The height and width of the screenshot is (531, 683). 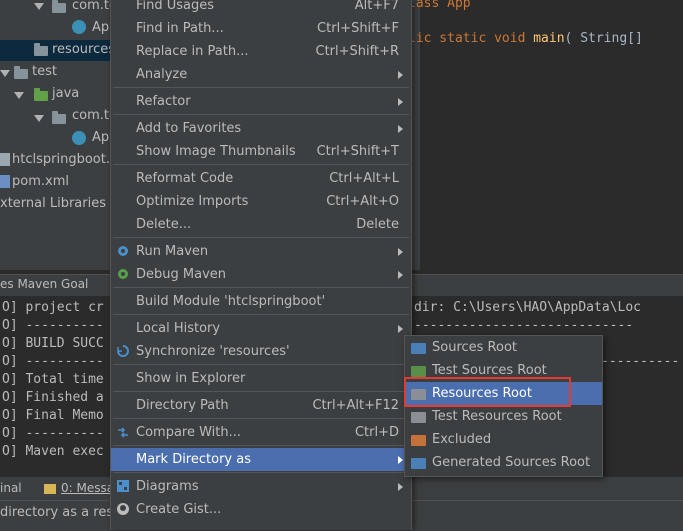 I want to click on code-line-2: lic static void main( String[], so click(x=525, y=38).